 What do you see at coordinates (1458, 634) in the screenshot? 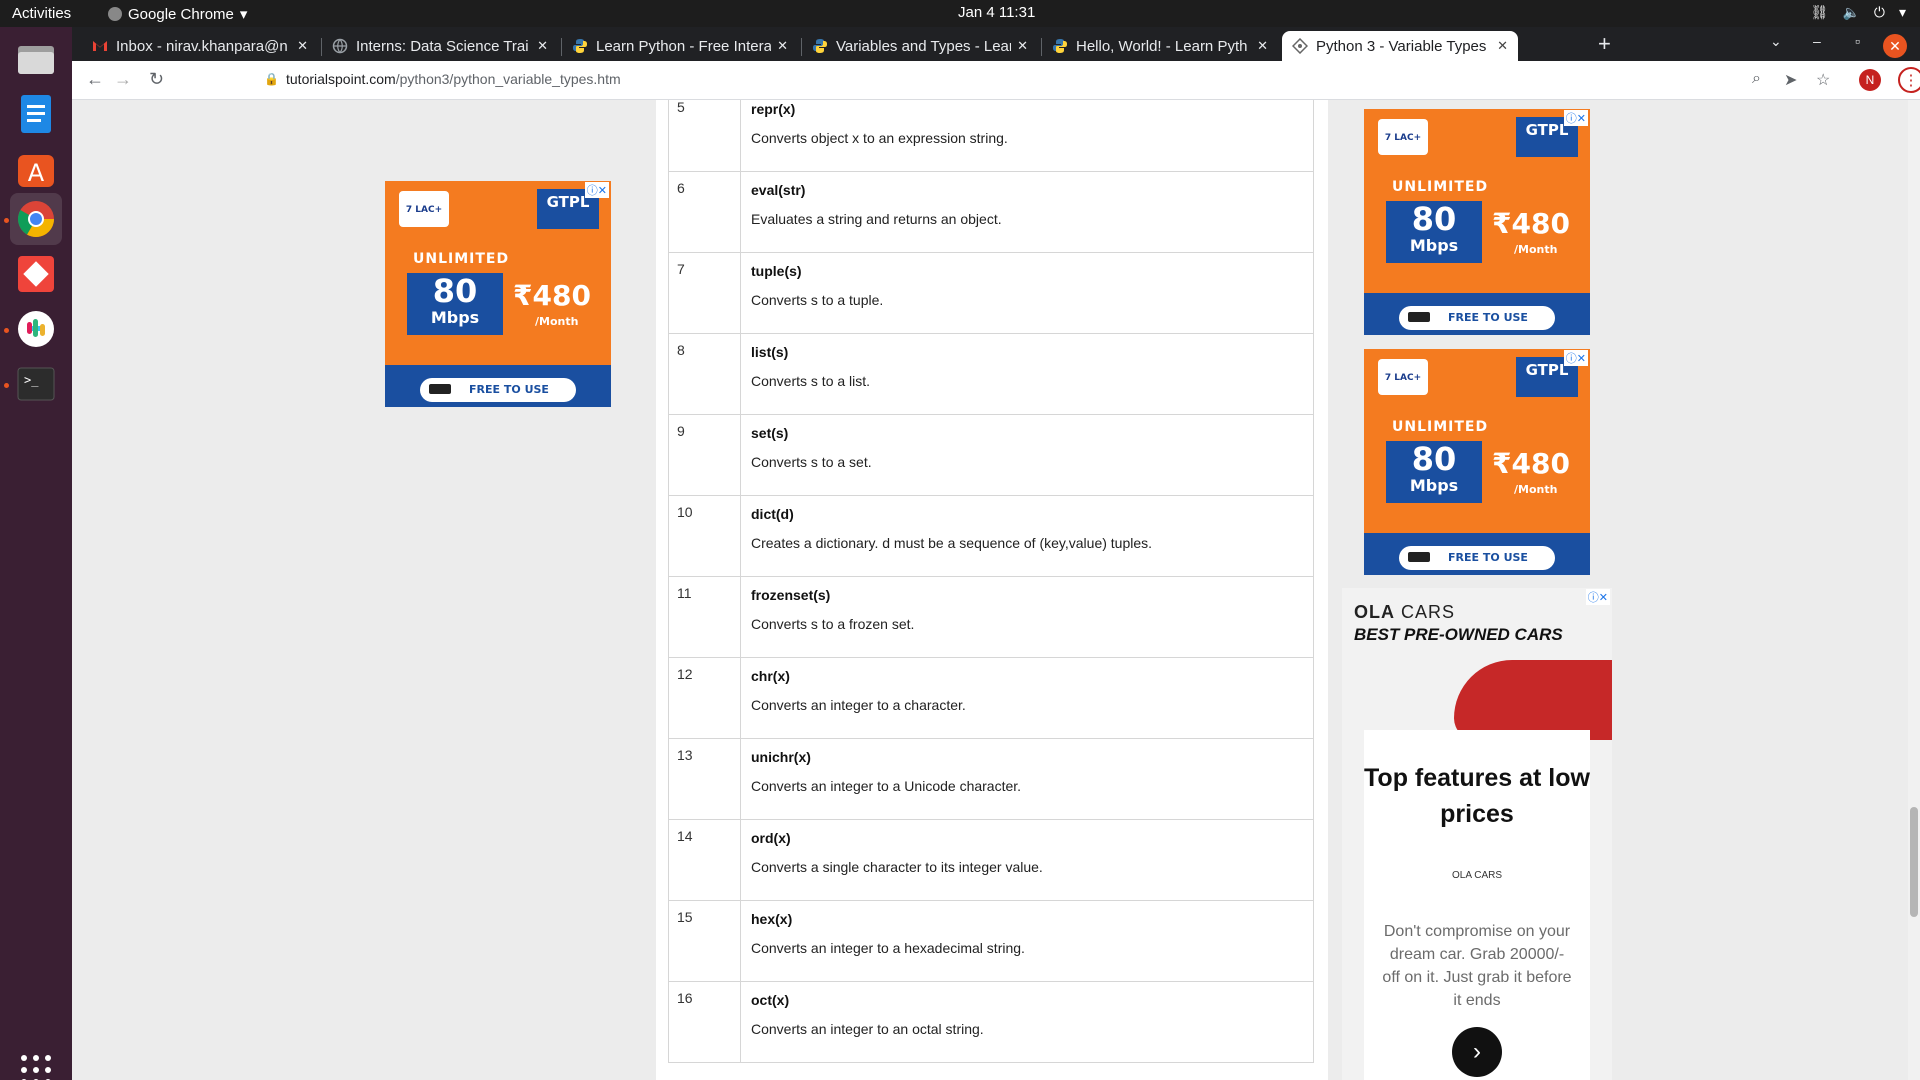
I see `ad-tagline: BEST PRE-OWNED CARS` at bounding box center [1458, 634].